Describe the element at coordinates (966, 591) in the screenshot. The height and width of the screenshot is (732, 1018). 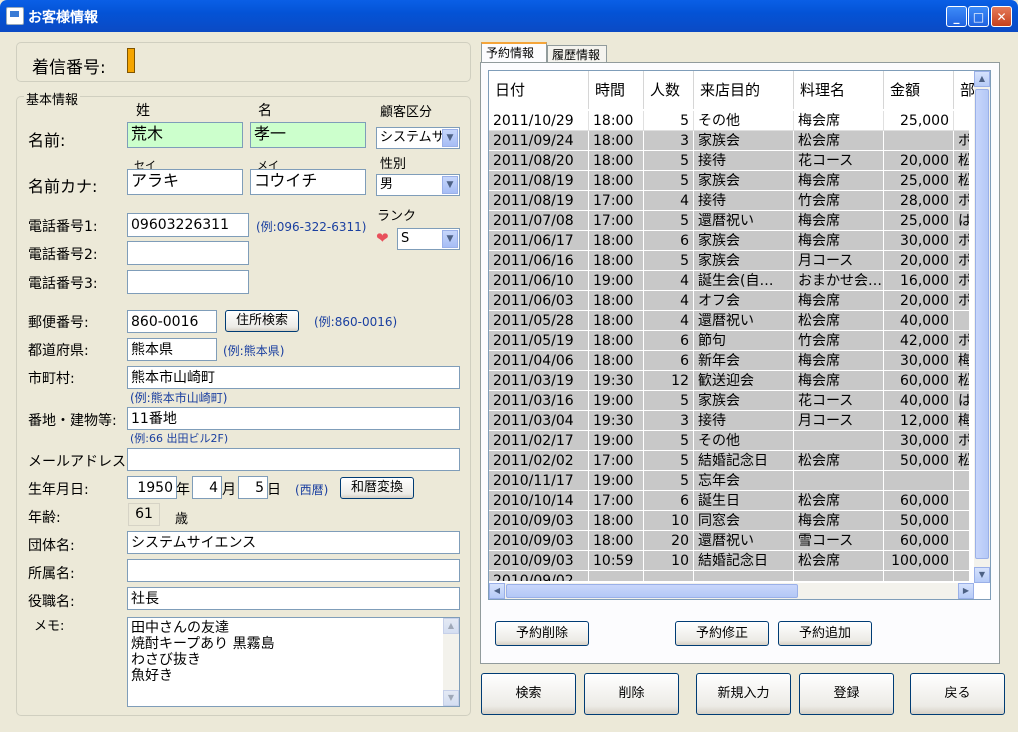
I see `scroll-right-icon: ▶` at that location.